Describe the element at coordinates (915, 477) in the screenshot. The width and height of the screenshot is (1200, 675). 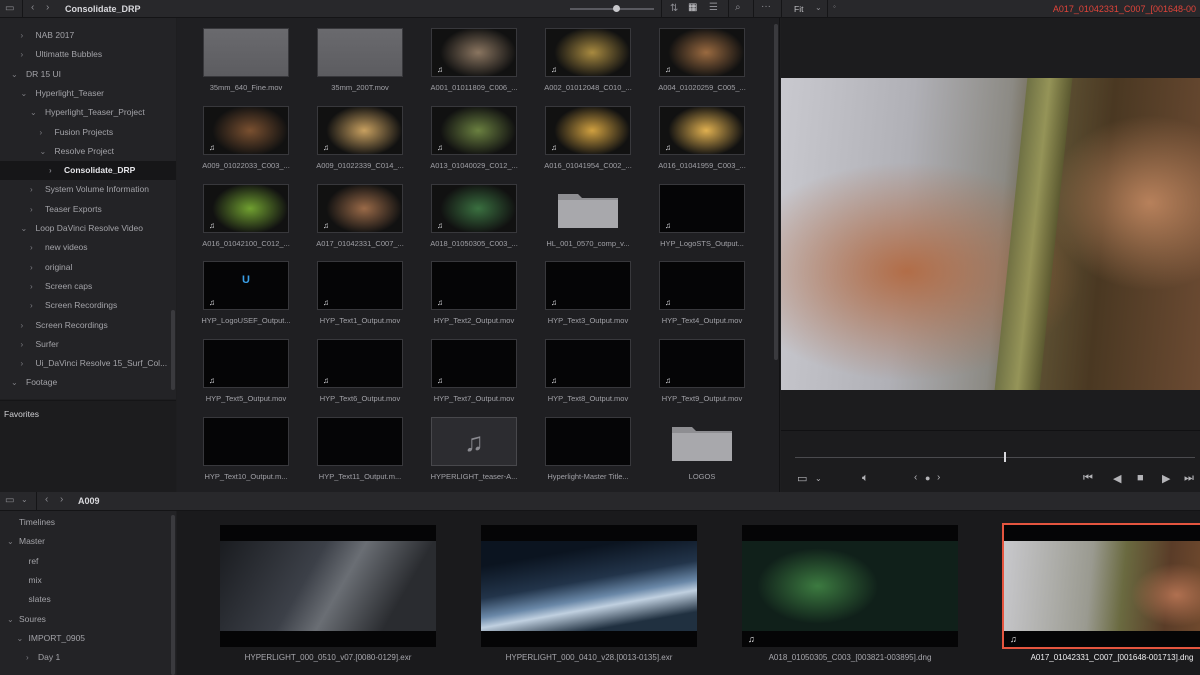
I see `jog-left-icon: ‹` at that location.